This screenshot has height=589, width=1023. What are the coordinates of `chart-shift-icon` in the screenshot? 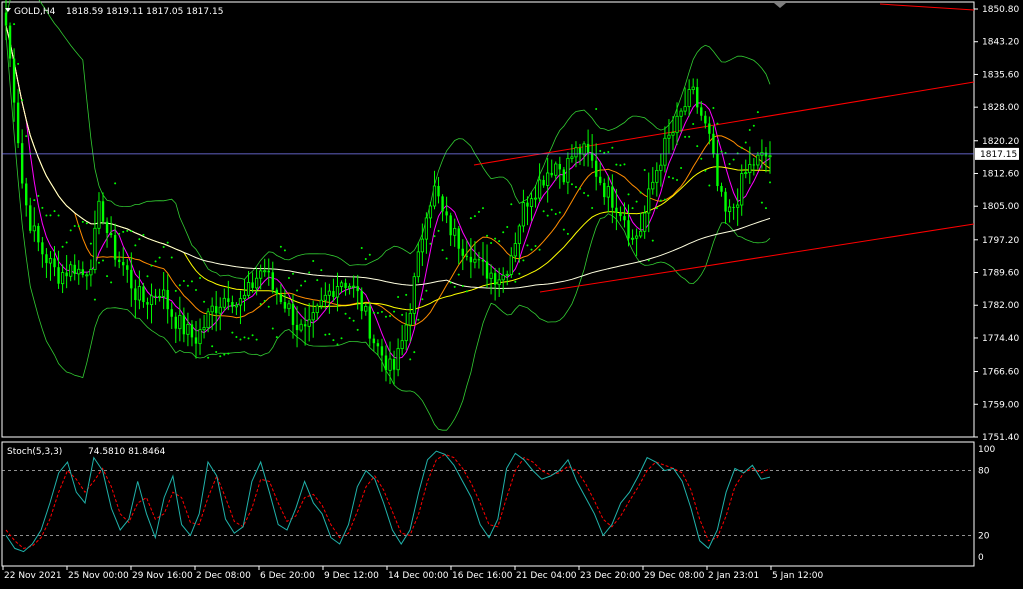 It's located at (780, 5).